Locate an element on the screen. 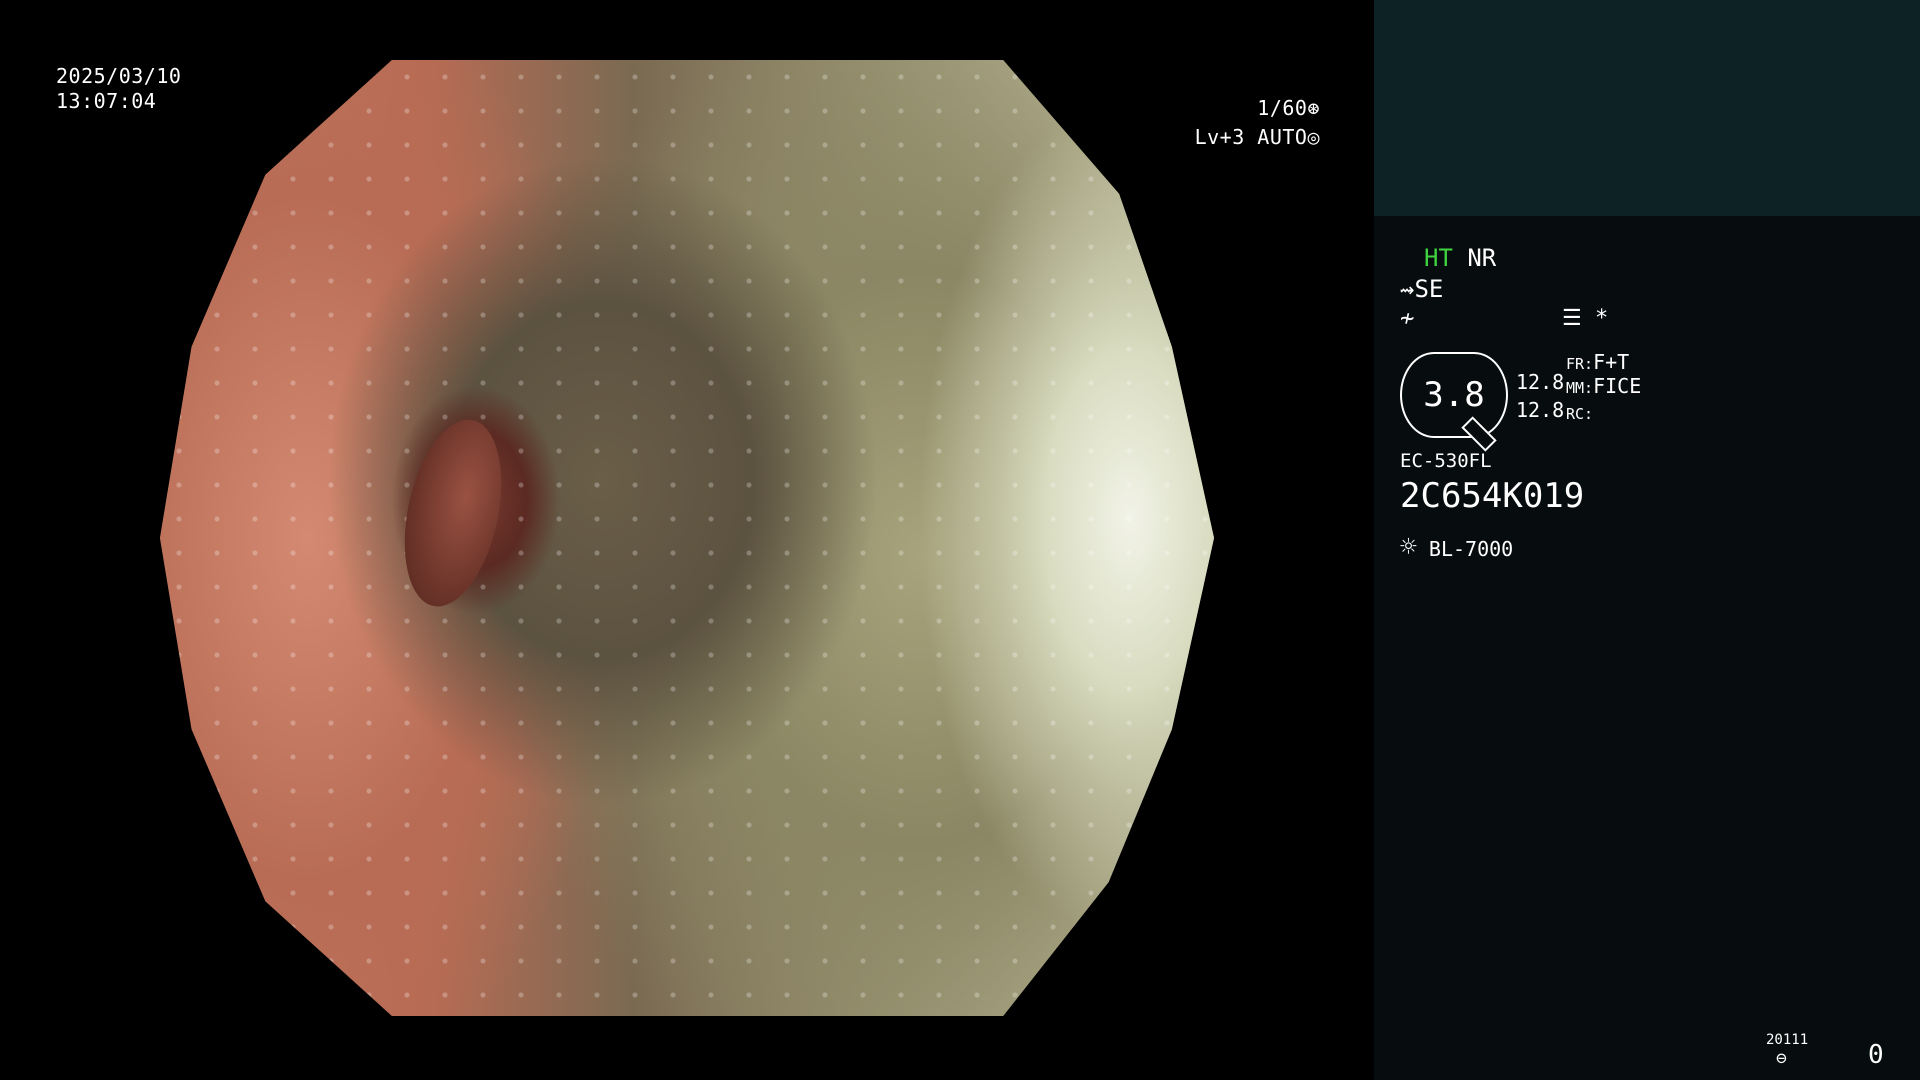 The width and height of the screenshot is (1920, 1080). date-text: 2025/03/10 is located at coordinates (119, 76).